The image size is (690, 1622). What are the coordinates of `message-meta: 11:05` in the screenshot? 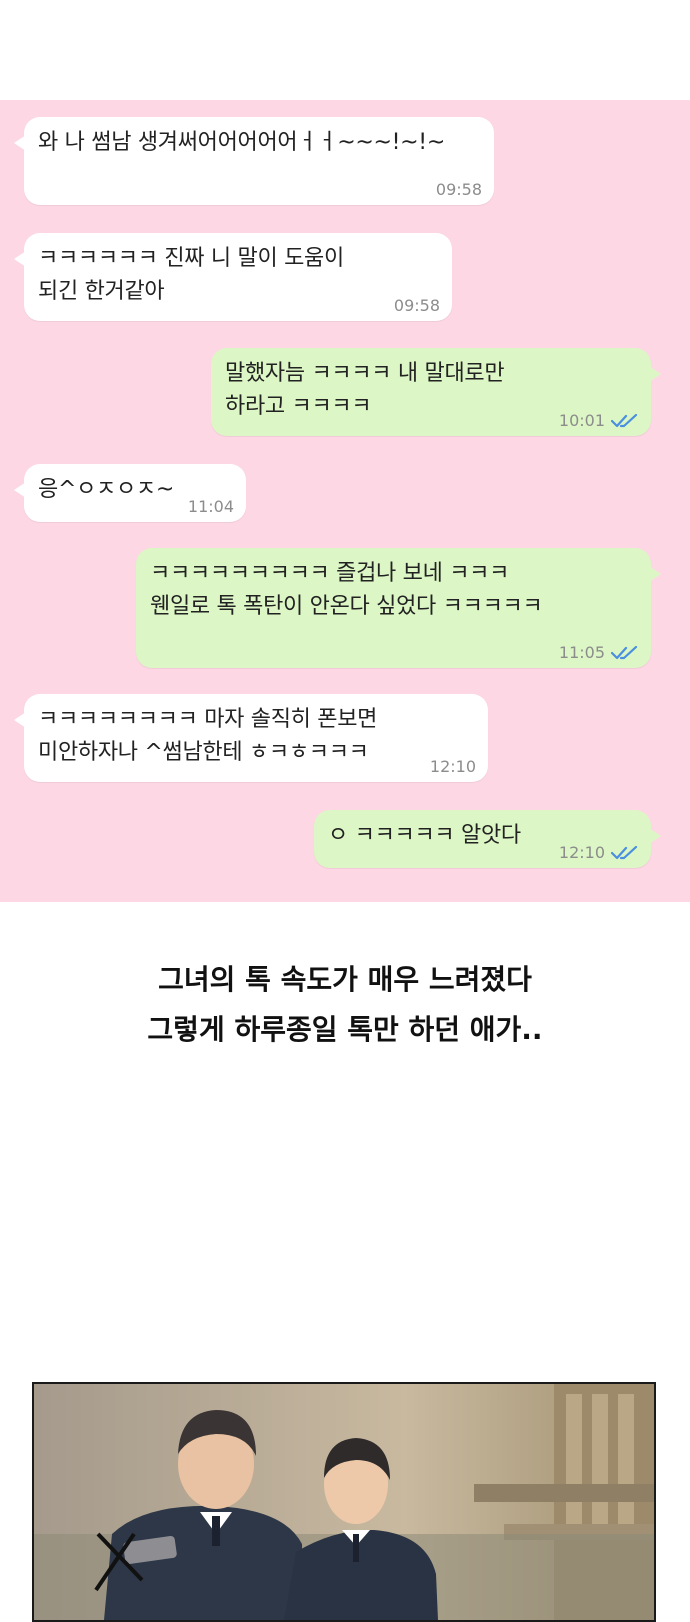 It's located at (599, 652).